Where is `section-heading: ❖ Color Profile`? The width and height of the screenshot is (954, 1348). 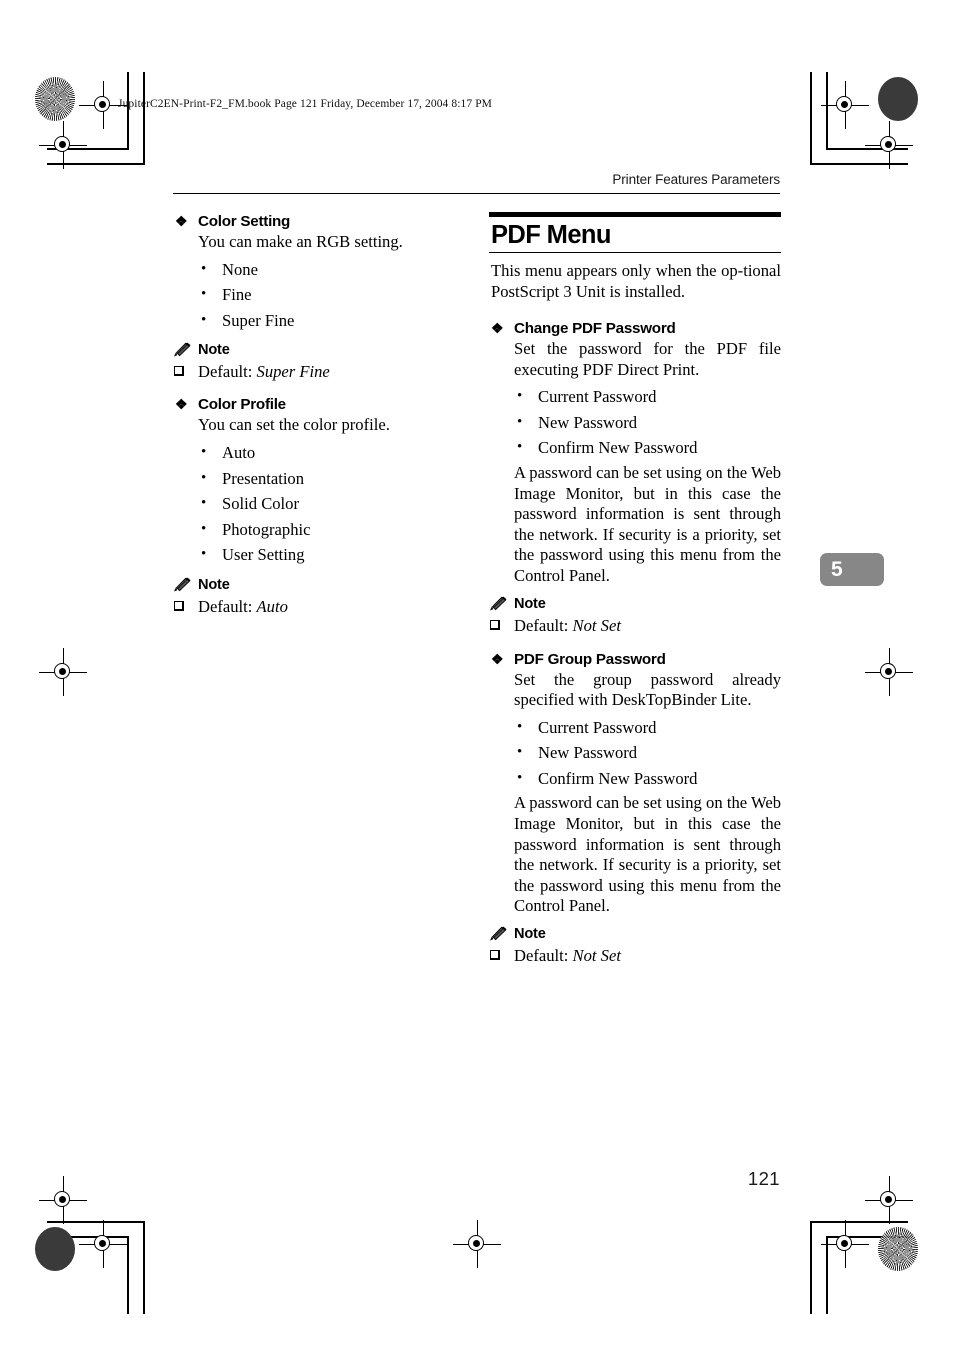 section-heading: ❖ Color Profile is located at coordinates (319, 404).